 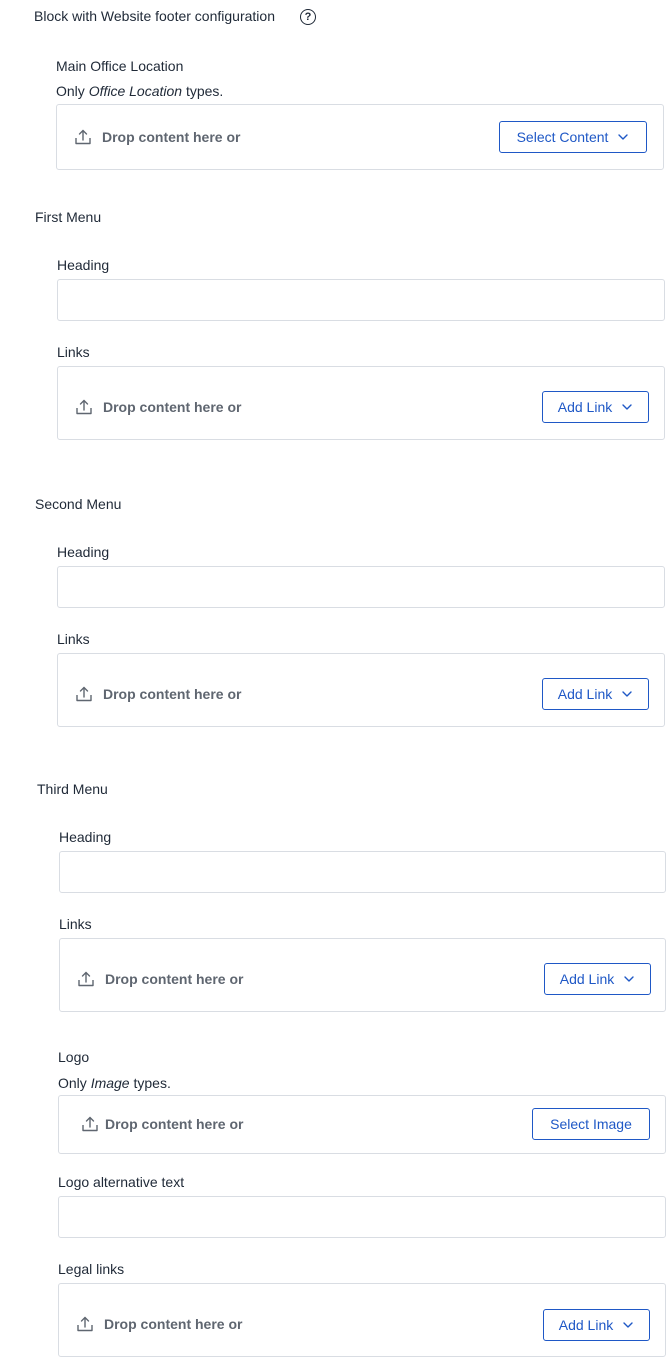 What do you see at coordinates (120, 66) in the screenshot?
I see `main-office-label: Main Office Location` at bounding box center [120, 66].